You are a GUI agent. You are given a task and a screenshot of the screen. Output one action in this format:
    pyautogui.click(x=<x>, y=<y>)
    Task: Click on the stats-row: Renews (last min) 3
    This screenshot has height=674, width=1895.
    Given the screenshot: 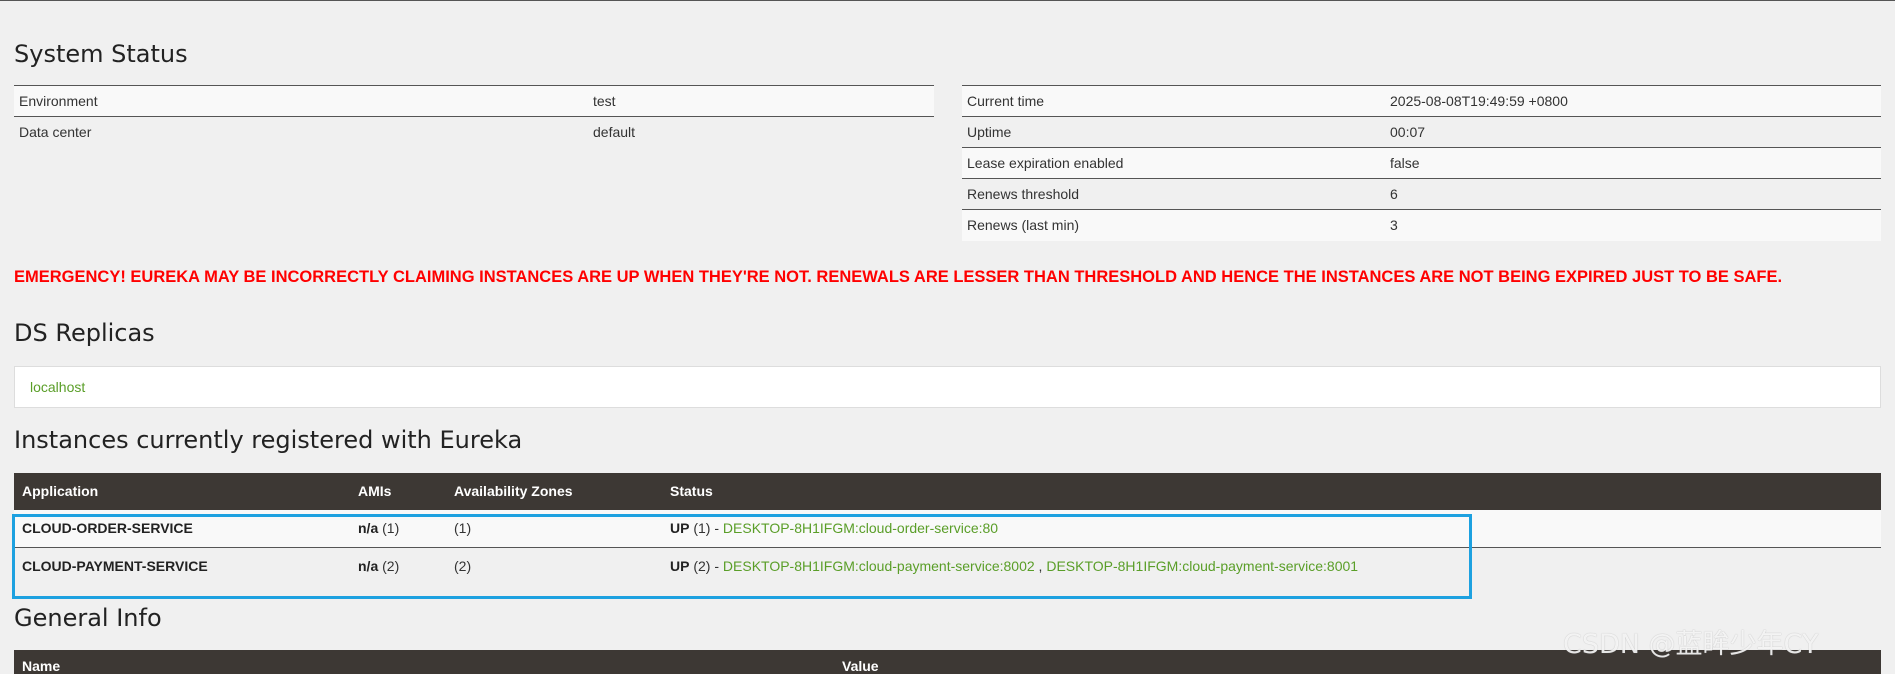 What is the action you would take?
    pyautogui.click(x=1421, y=225)
    